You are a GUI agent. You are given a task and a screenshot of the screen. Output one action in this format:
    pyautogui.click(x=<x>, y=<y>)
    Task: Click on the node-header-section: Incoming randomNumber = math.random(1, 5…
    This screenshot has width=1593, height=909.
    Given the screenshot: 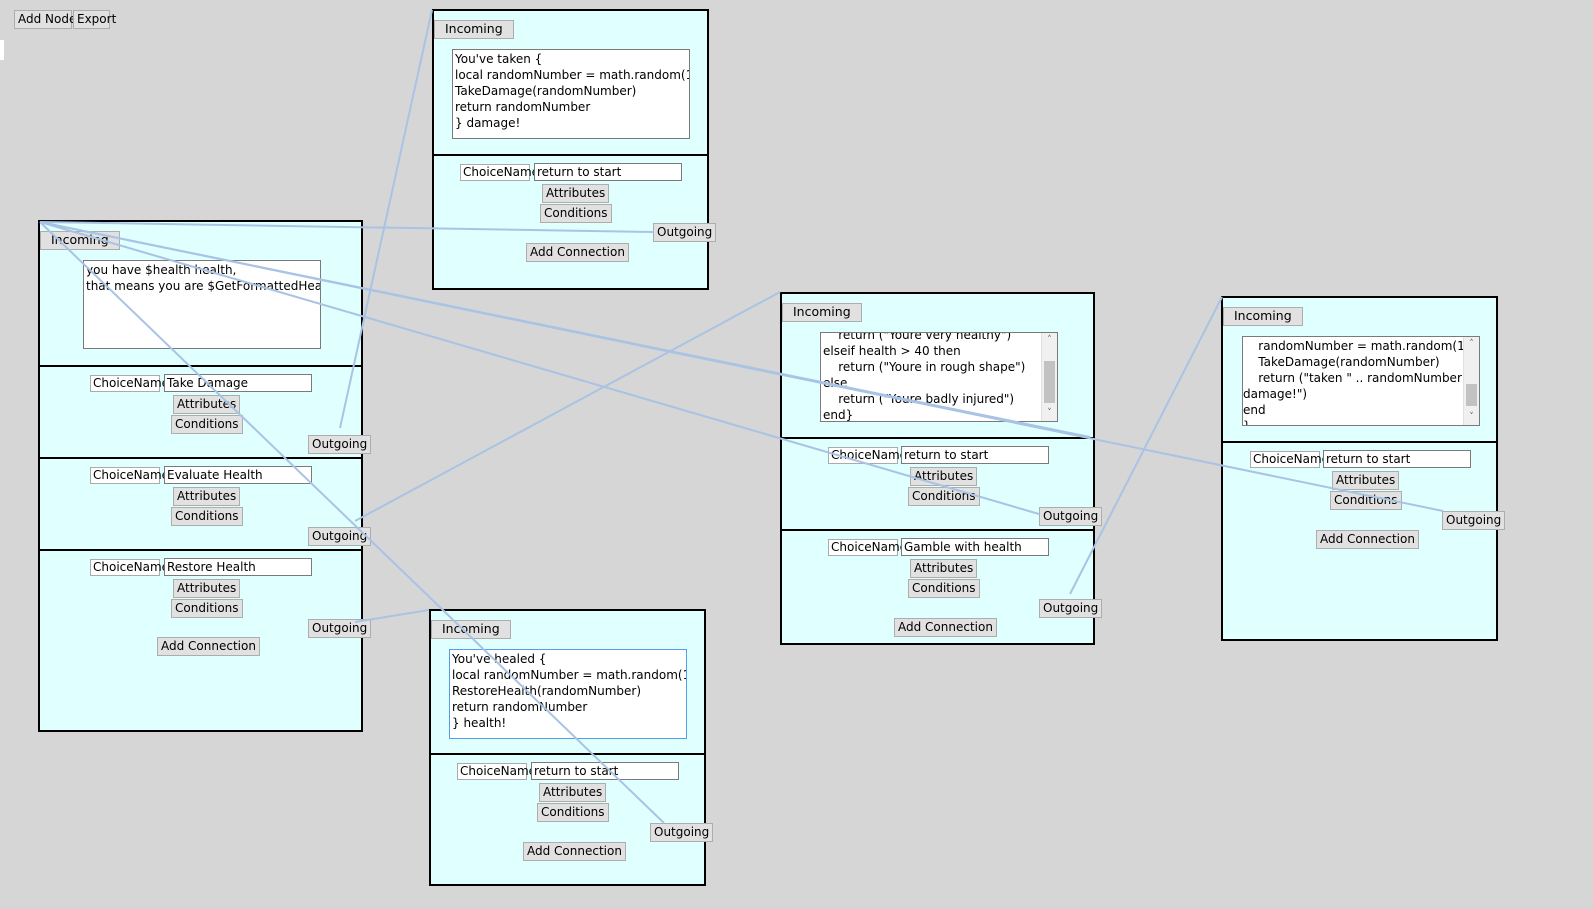 What is the action you would take?
    pyautogui.click(x=1359, y=370)
    